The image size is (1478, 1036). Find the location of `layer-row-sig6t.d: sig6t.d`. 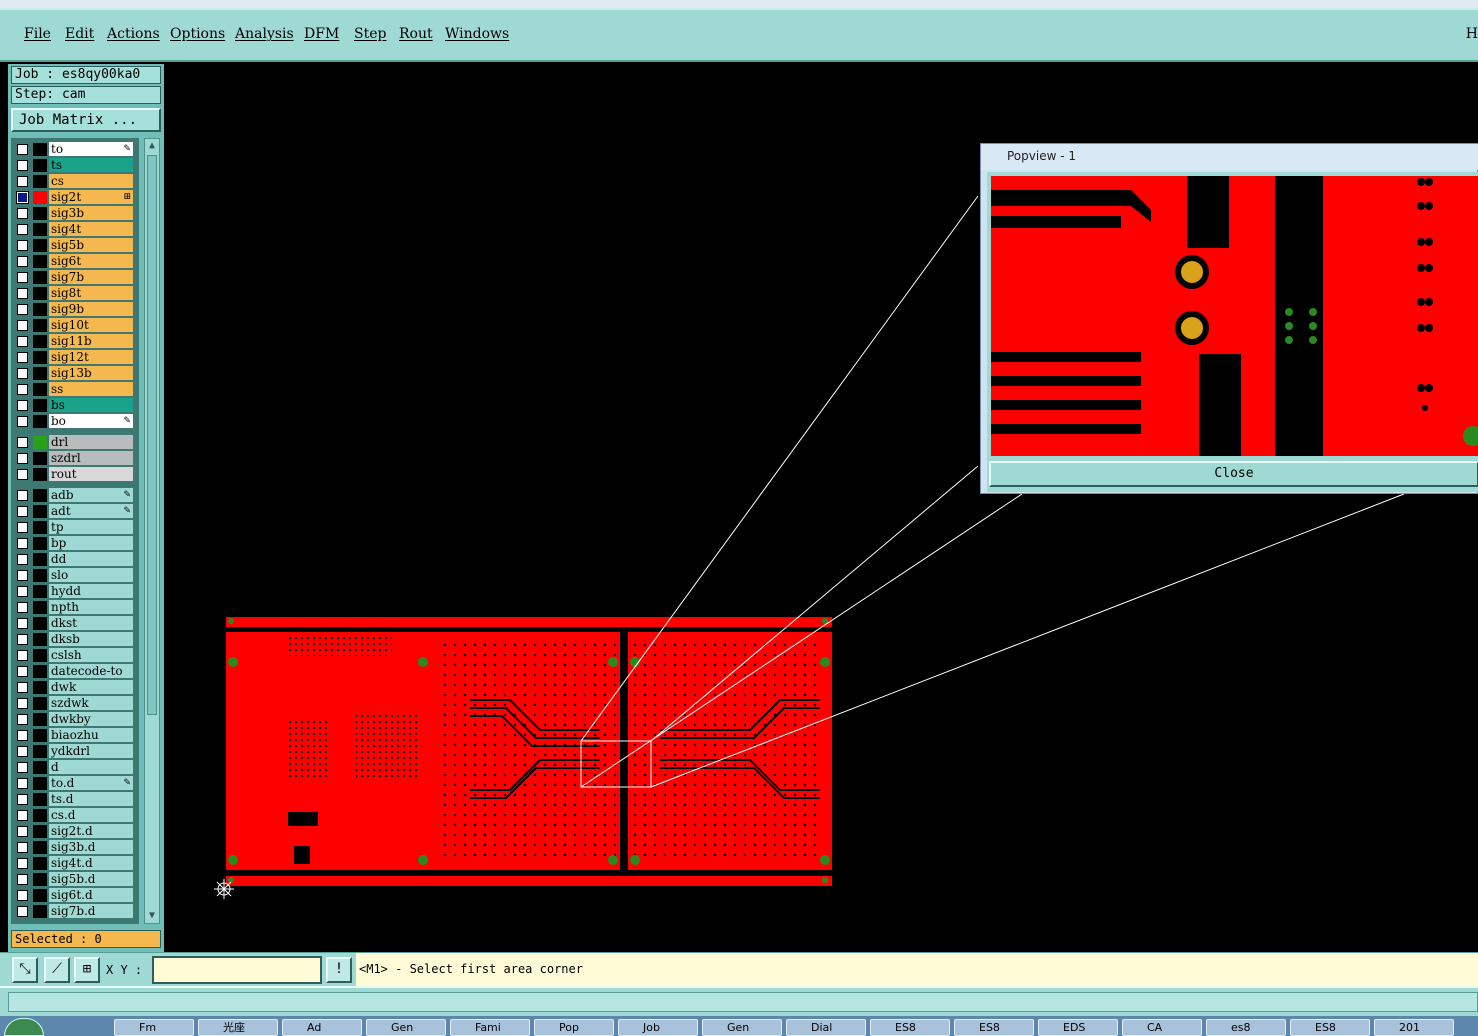

layer-row-sig6t.d: sig6t.d is located at coordinates (75, 895).